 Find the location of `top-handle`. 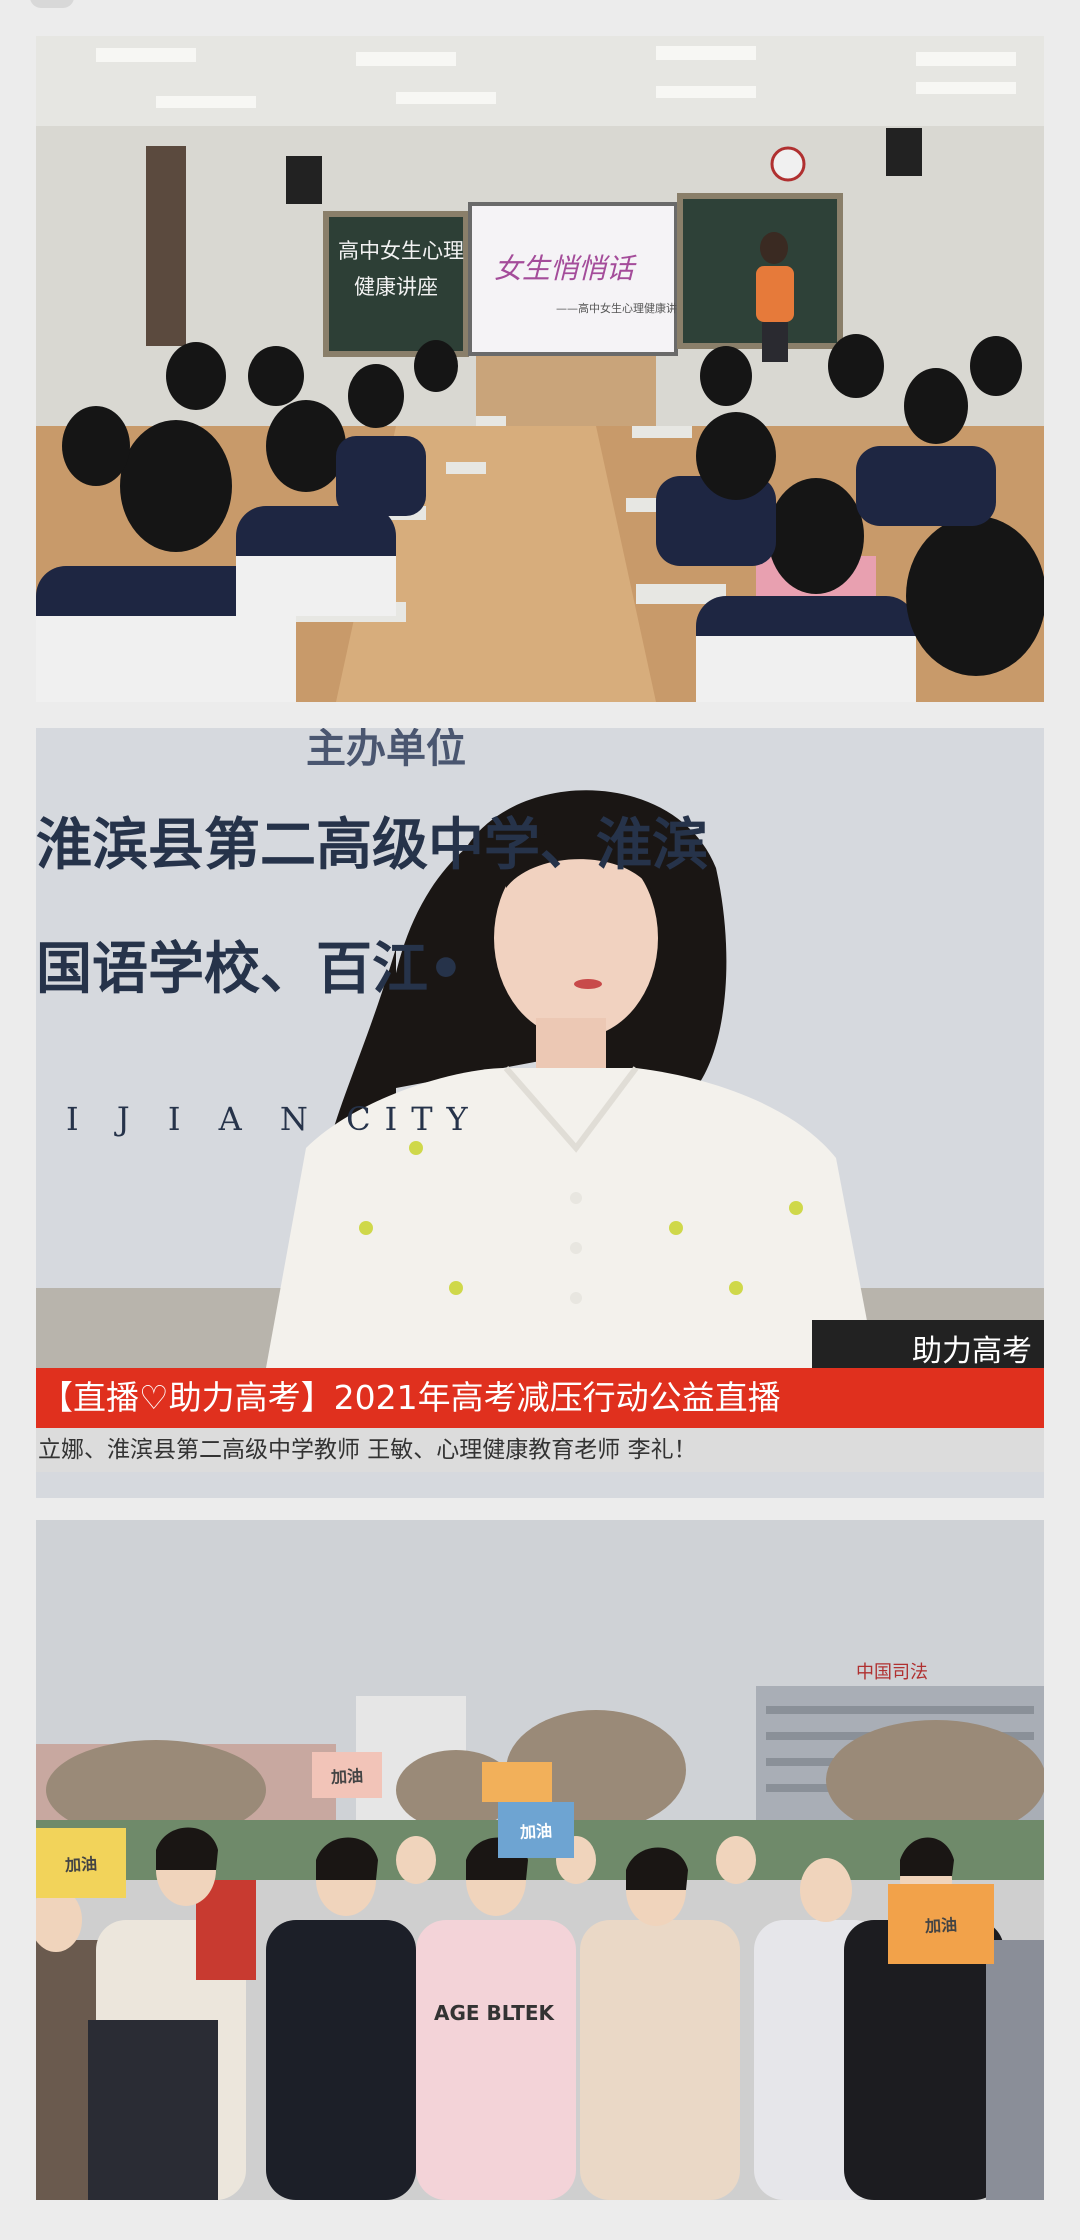

top-handle is located at coordinates (52, 4).